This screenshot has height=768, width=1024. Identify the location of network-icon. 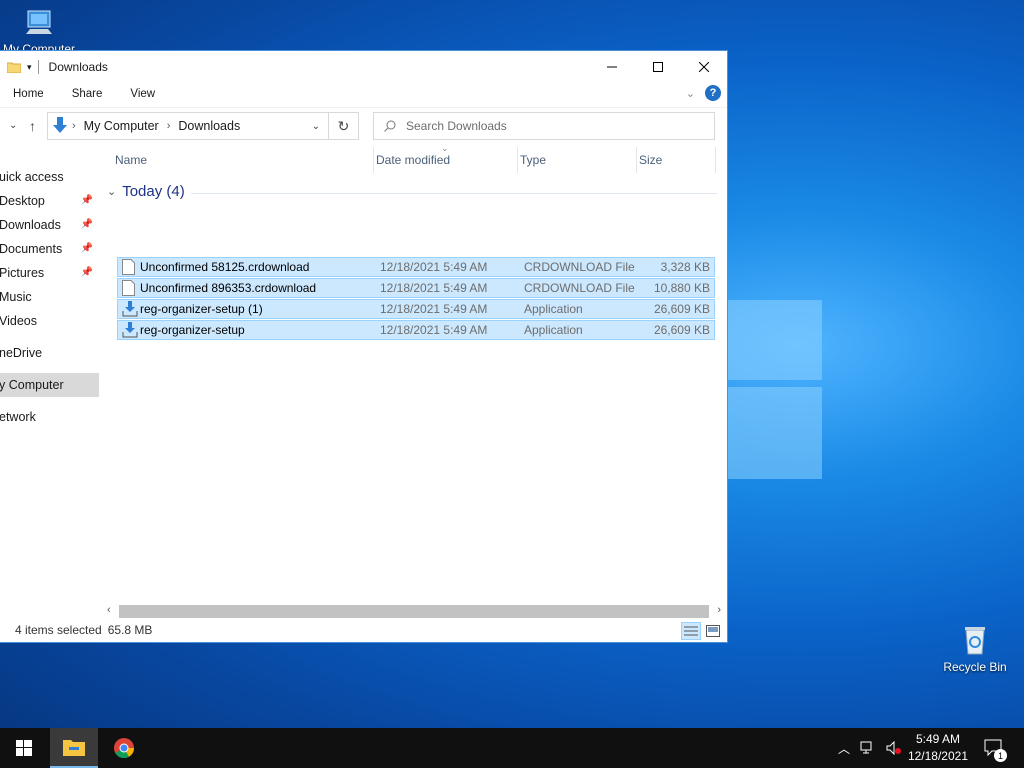
(868, 748).